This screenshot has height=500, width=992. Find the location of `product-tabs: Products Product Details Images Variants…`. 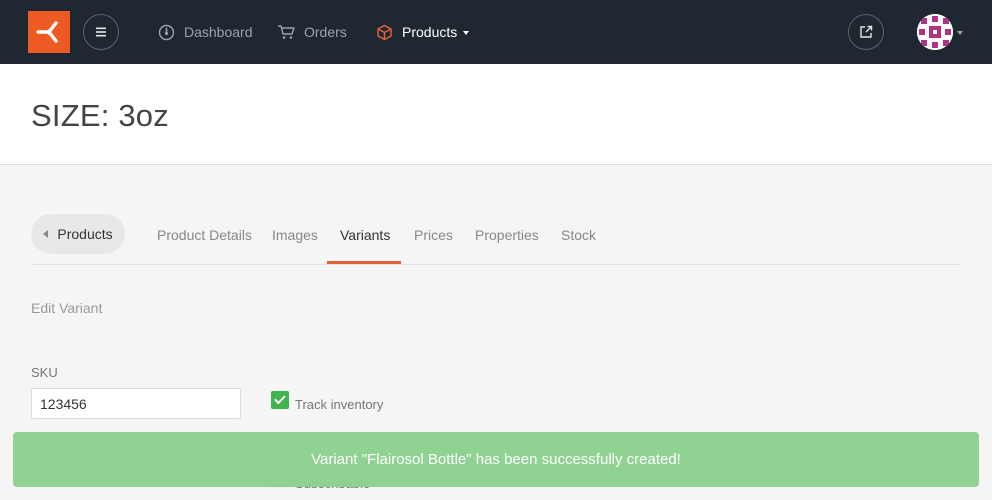

product-tabs: Products Product Details Images Variants… is located at coordinates (496, 239).